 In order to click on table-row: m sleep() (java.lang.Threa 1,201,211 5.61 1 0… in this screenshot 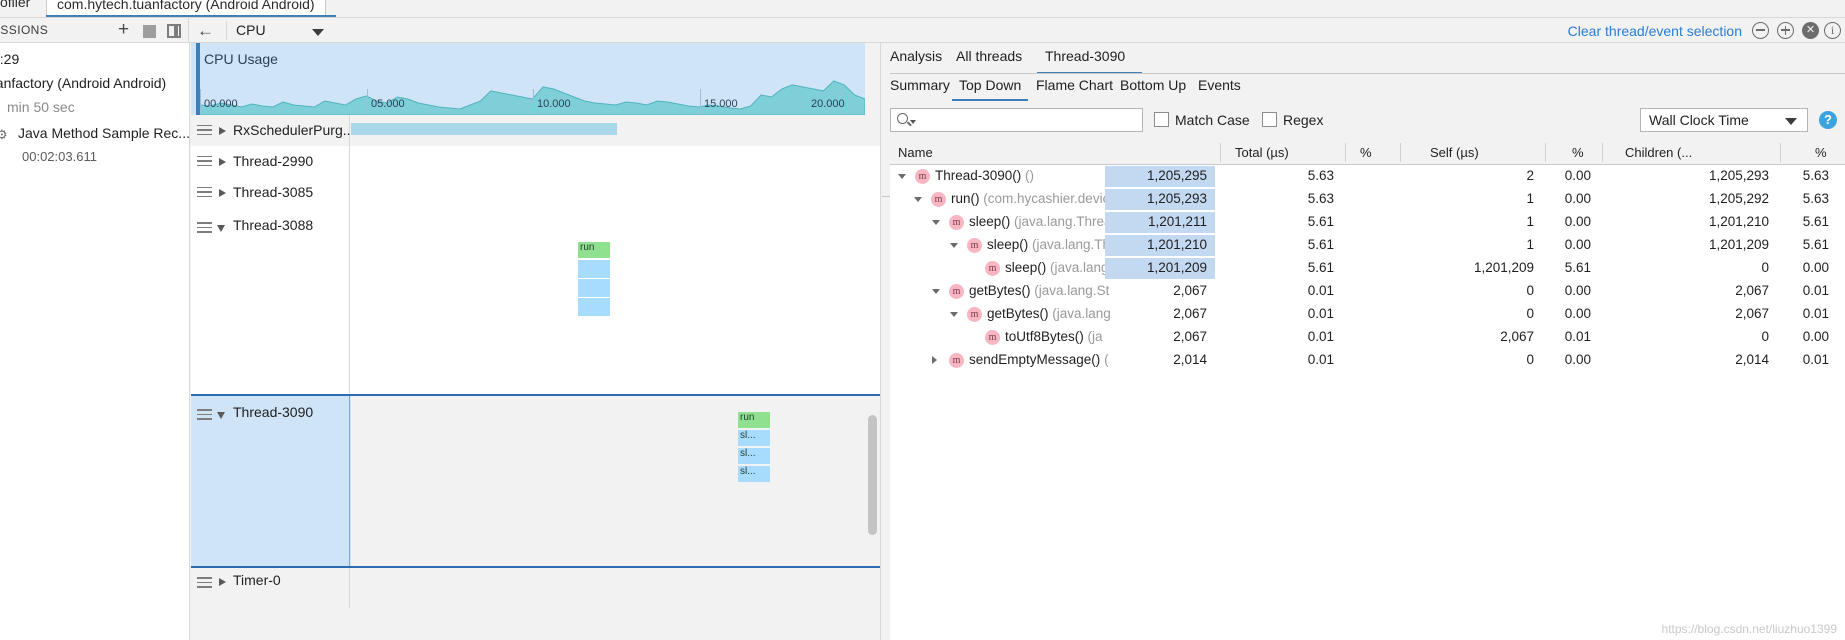, I will do `click(1367, 222)`.